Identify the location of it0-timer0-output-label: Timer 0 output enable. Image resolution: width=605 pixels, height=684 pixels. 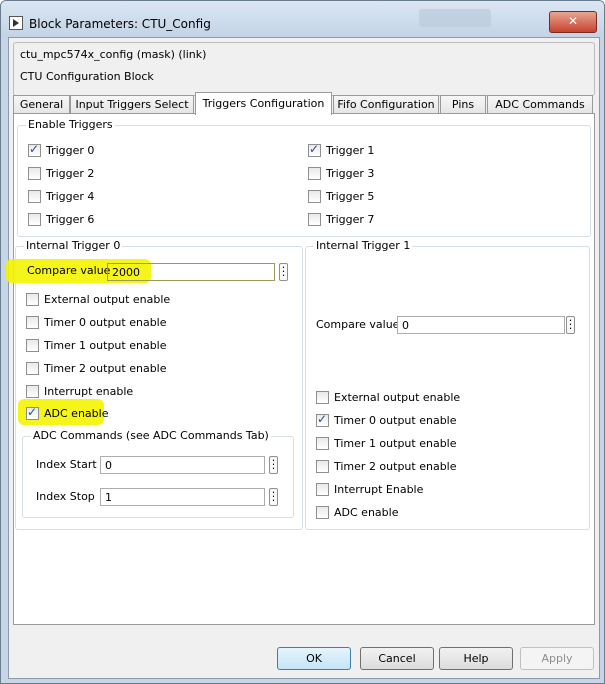
(105, 322).